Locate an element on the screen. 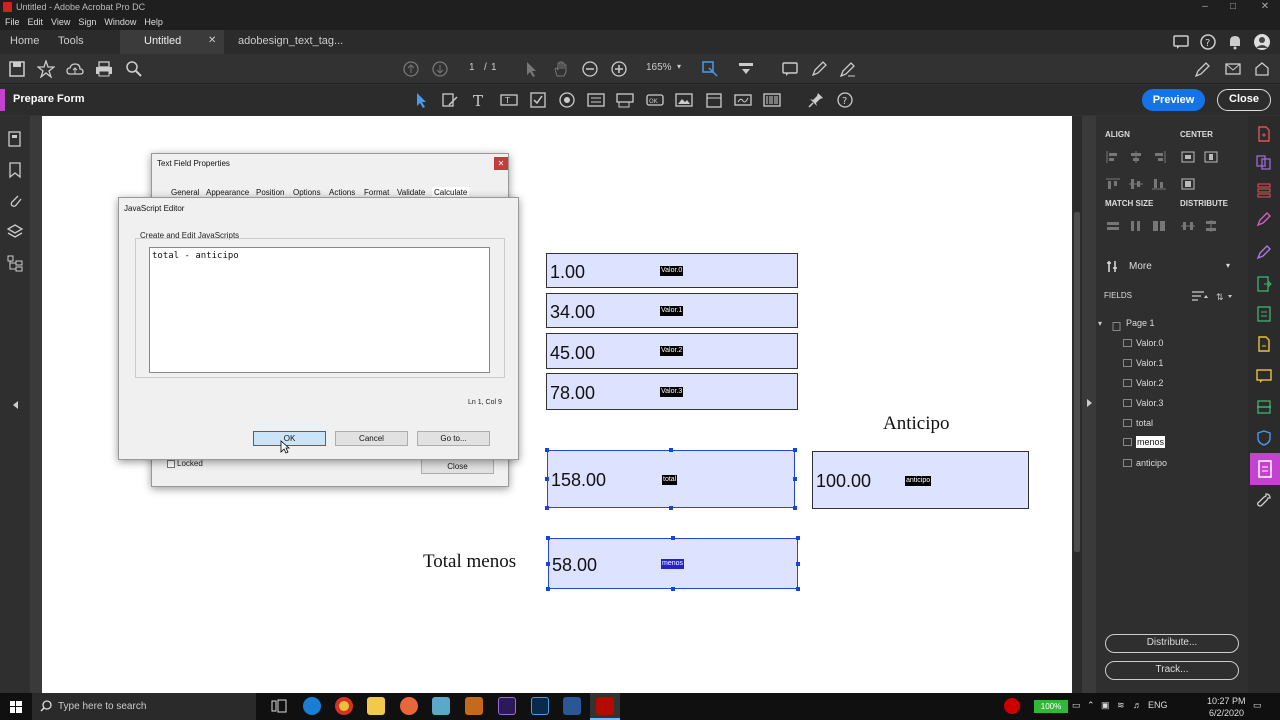 The image size is (1280, 720). close-prepare-button: Close is located at coordinates (1244, 100).